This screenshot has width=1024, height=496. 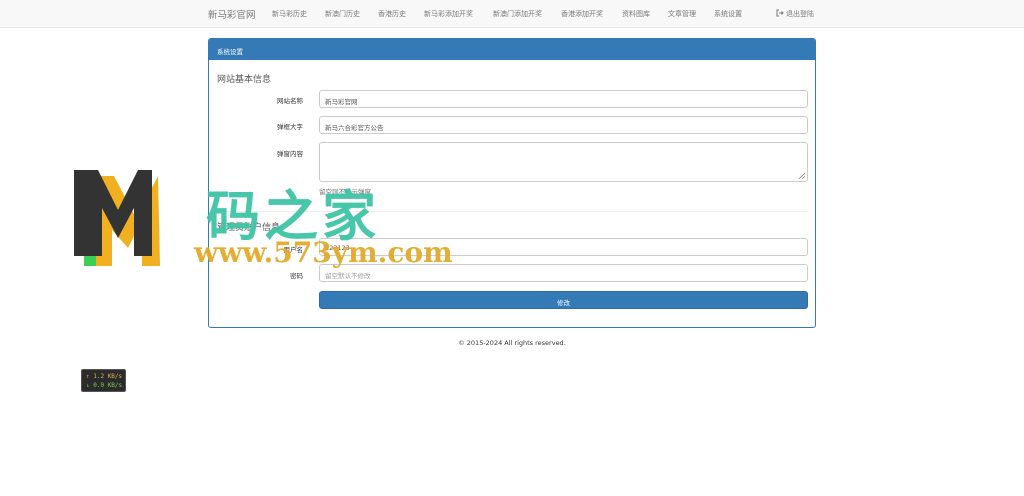 I want to click on password-input: 留空默认不修改, so click(x=563, y=273).